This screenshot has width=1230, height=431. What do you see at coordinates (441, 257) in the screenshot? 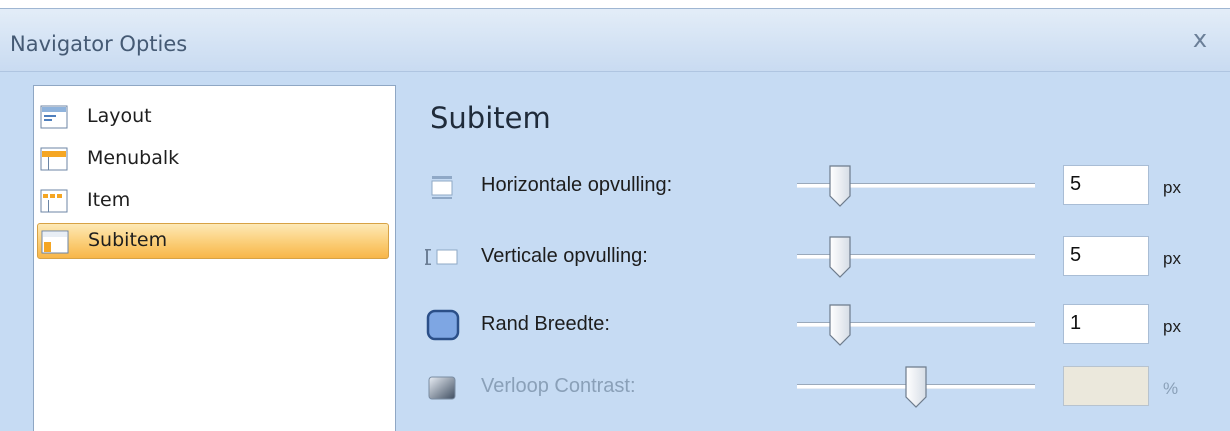
I see `vertical-padding-icon` at bounding box center [441, 257].